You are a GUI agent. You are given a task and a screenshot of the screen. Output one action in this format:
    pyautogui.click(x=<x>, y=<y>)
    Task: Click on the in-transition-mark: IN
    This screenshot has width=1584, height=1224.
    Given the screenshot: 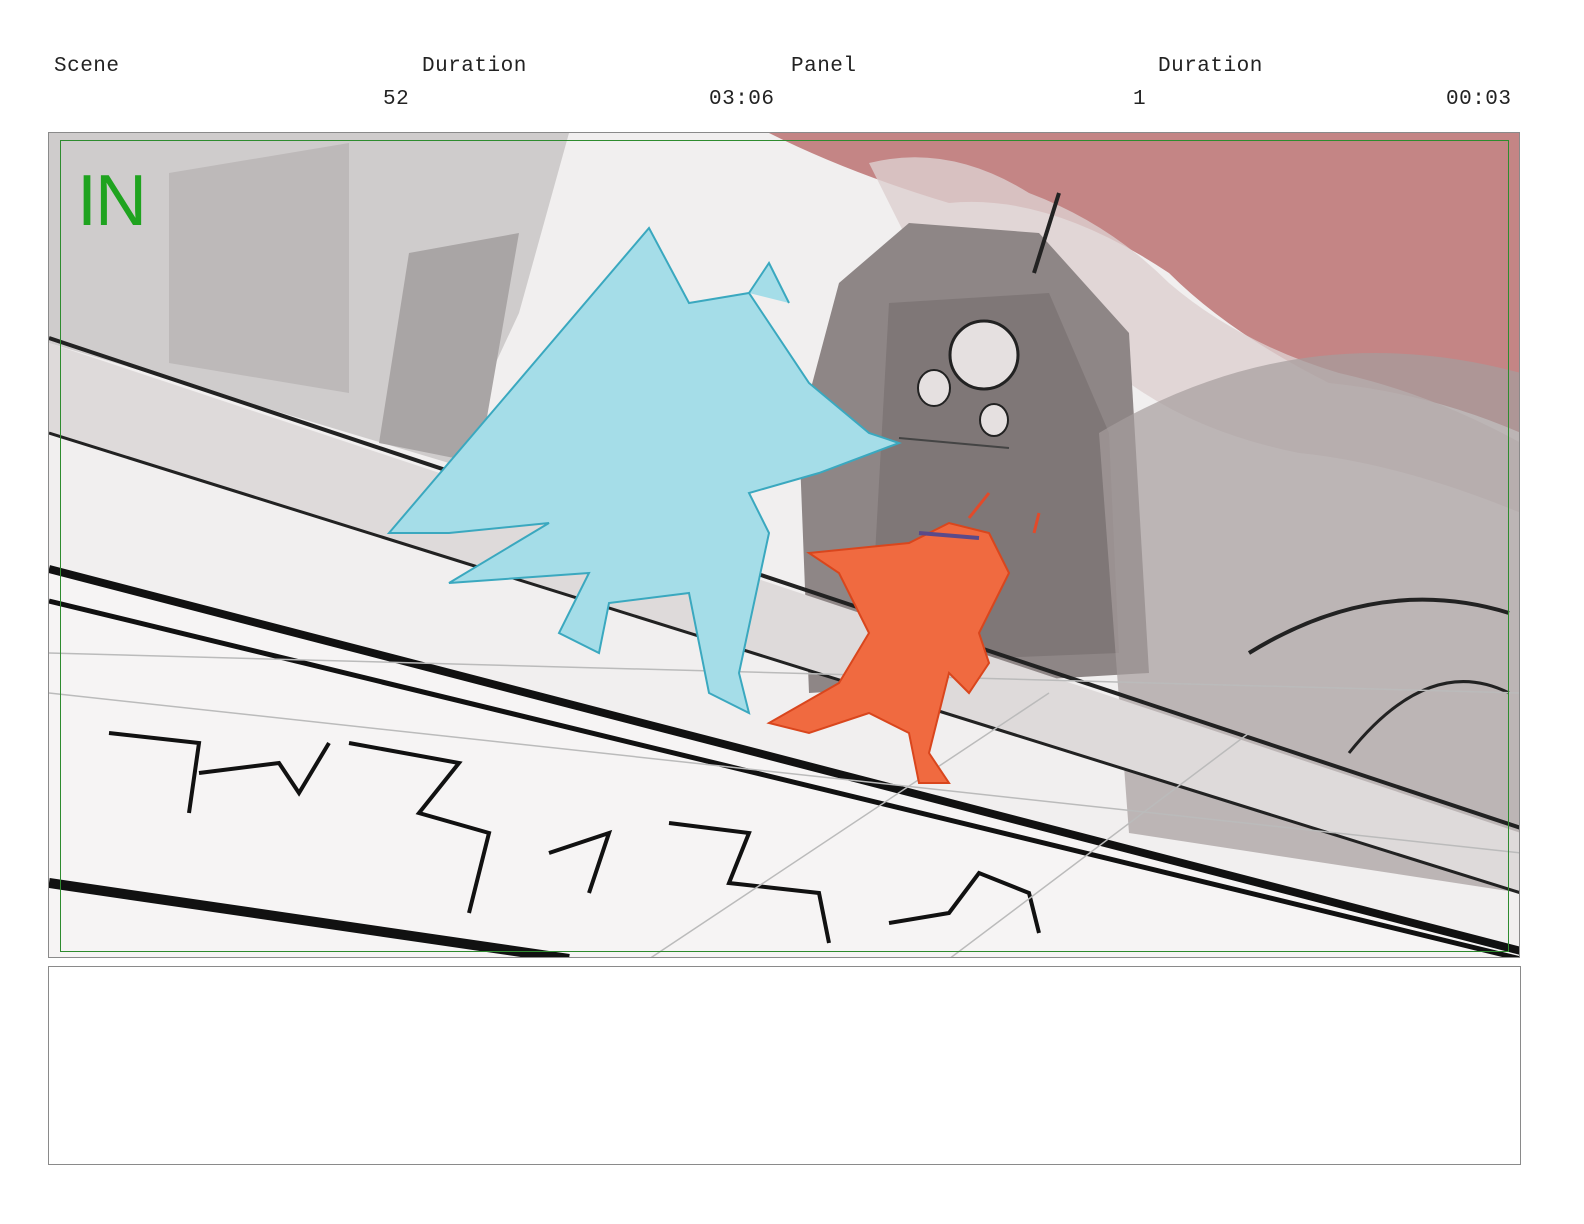 What is the action you would take?
    pyautogui.click(x=112, y=201)
    